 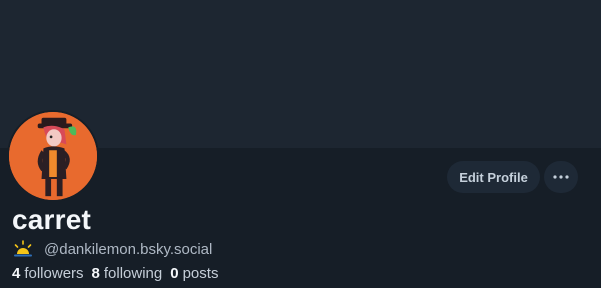 What do you see at coordinates (16, 273) in the screenshot?
I see `followers-count: 4` at bounding box center [16, 273].